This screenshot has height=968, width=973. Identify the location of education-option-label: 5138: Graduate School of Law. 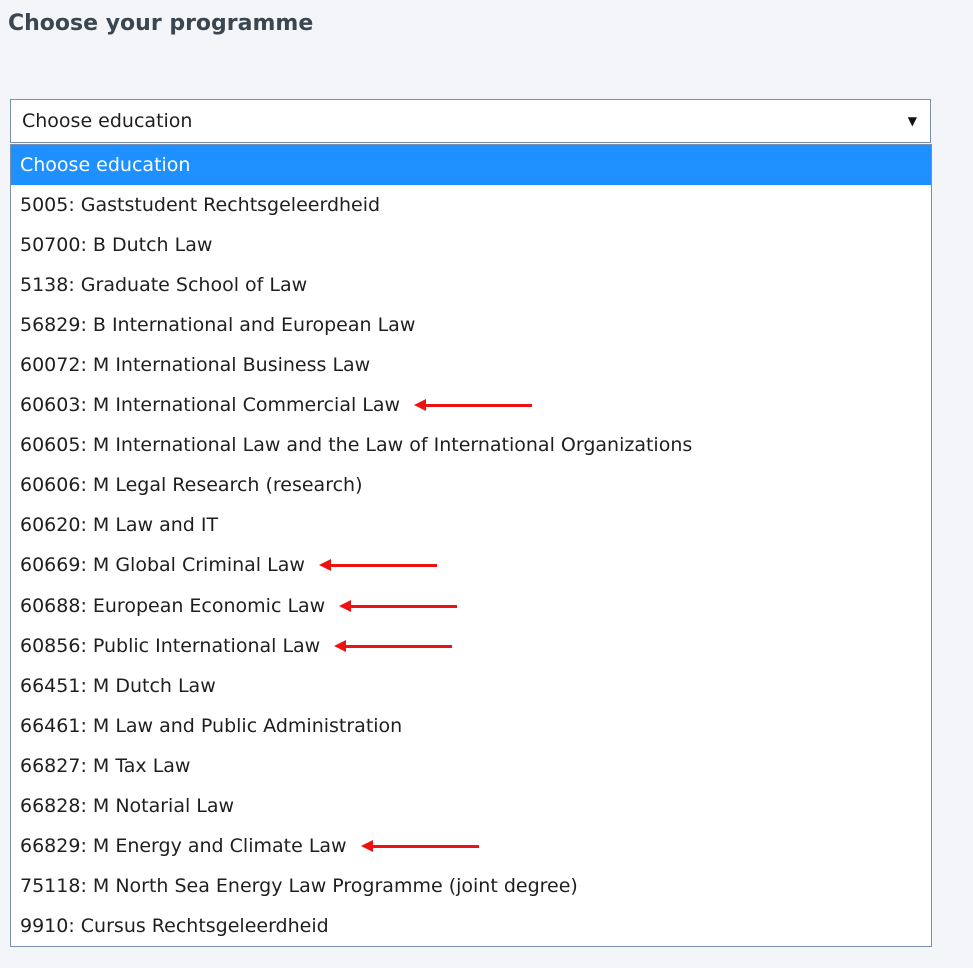
(164, 285).